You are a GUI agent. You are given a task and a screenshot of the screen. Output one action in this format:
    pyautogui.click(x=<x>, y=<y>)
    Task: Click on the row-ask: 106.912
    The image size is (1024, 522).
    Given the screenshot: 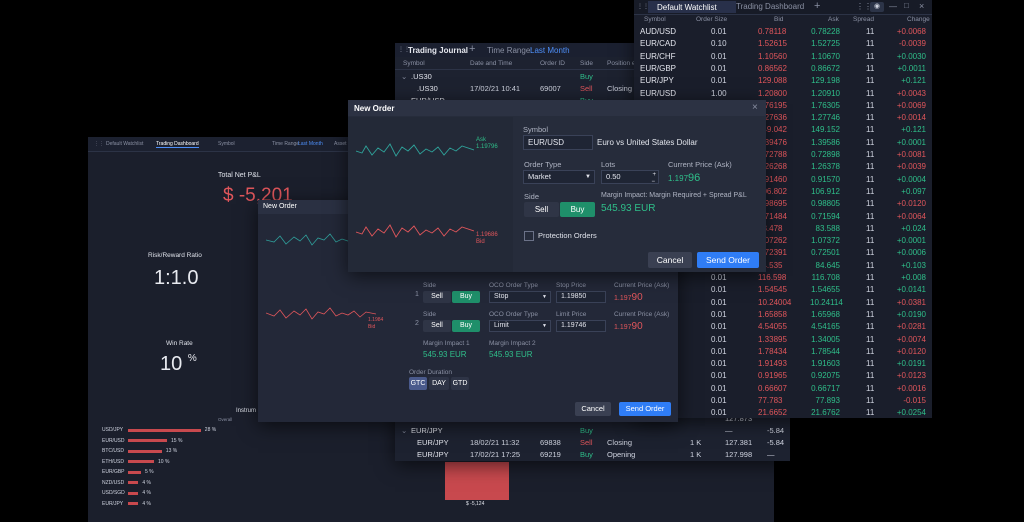 What is the action you would take?
    pyautogui.click(x=825, y=191)
    